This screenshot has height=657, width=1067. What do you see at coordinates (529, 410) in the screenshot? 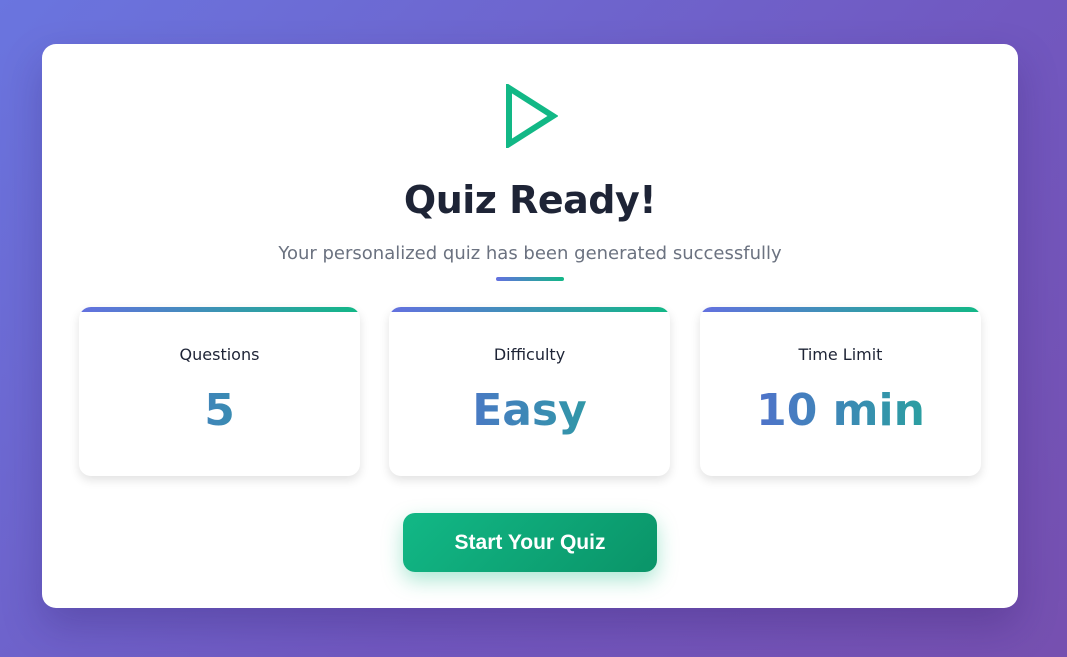
I see `stat-value: Easy` at bounding box center [529, 410].